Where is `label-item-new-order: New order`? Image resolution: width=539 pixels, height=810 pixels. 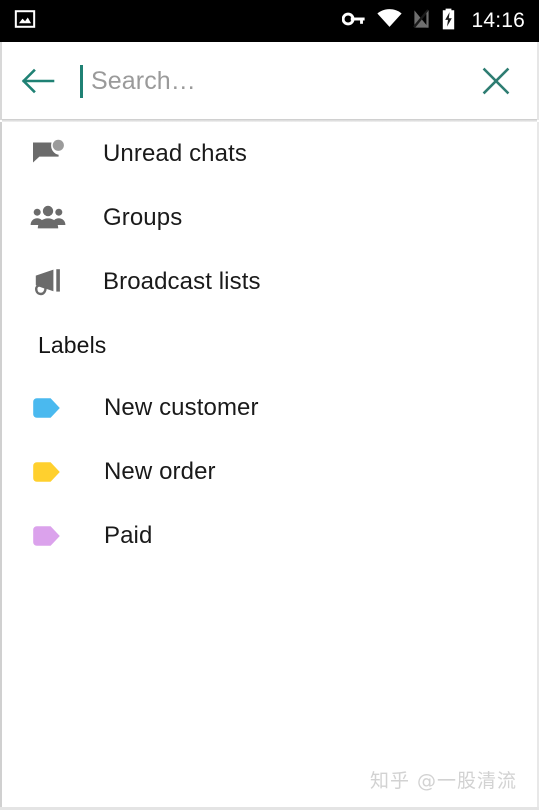 label-item-new-order: New order is located at coordinates (269, 472).